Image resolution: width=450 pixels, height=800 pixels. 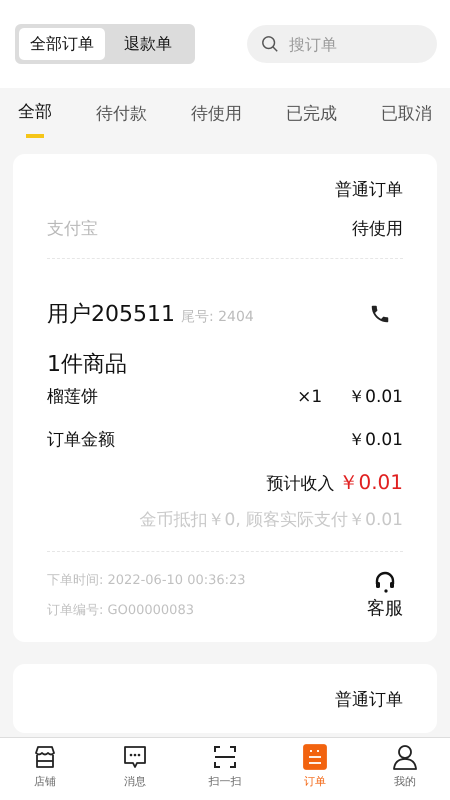 I want to click on amount-label: 订单金额, so click(x=81, y=440).